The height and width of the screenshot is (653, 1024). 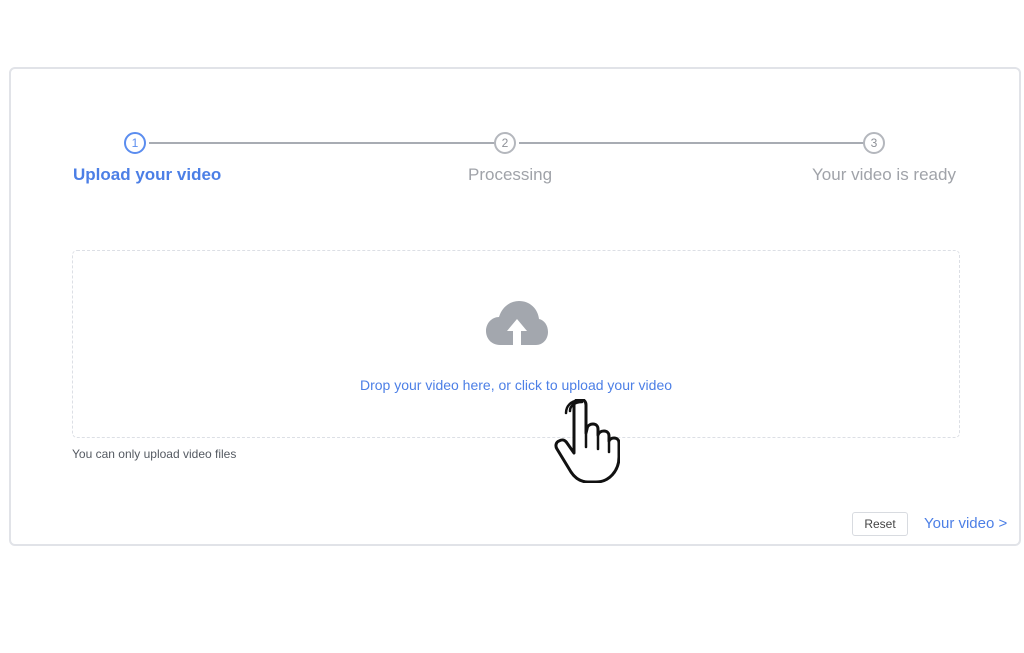 I want to click on cloud-upload-icon, so click(x=517, y=323).